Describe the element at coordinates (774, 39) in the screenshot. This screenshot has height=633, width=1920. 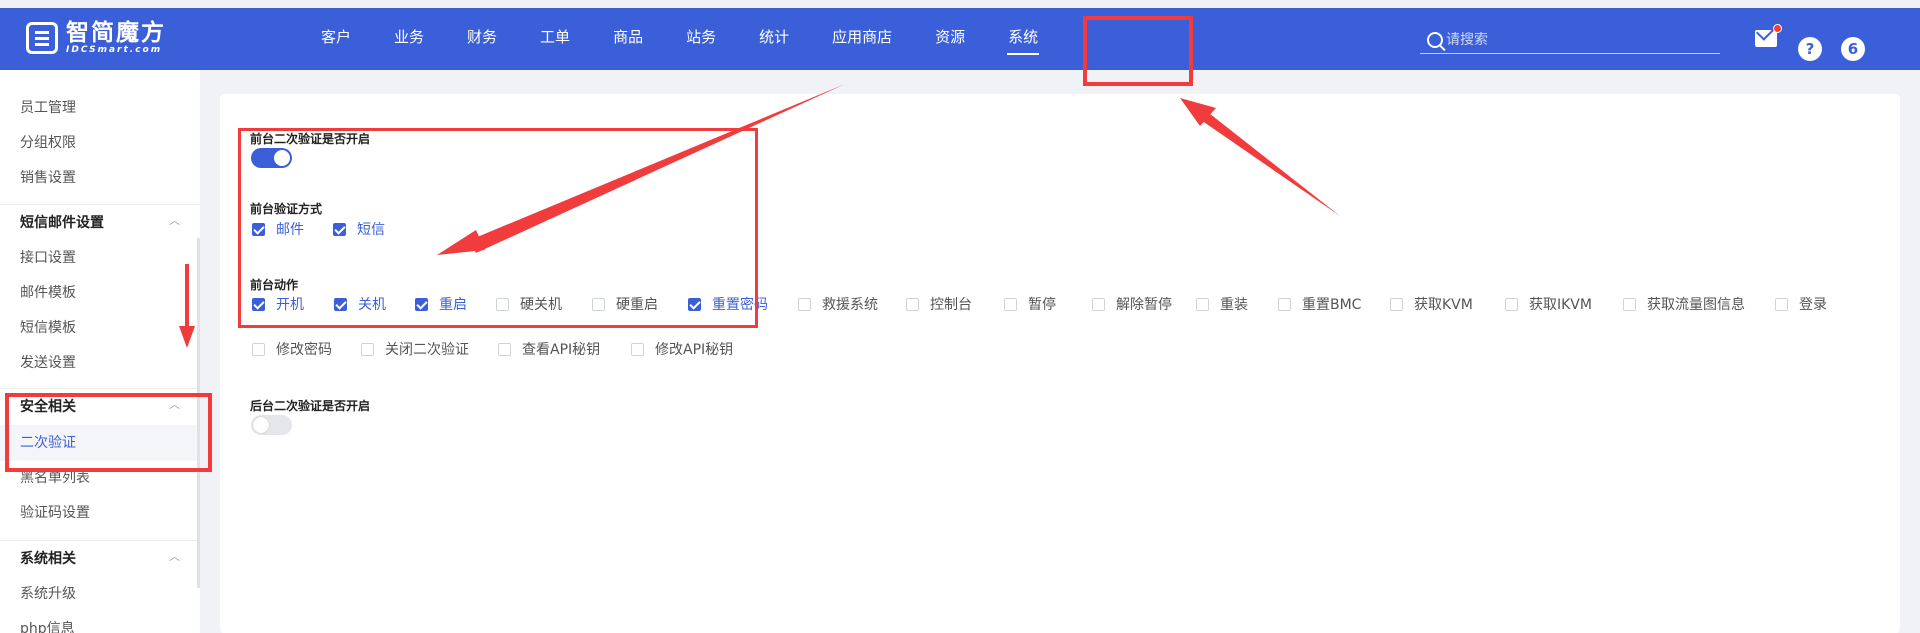
I see `nav-stats: 统计` at that location.